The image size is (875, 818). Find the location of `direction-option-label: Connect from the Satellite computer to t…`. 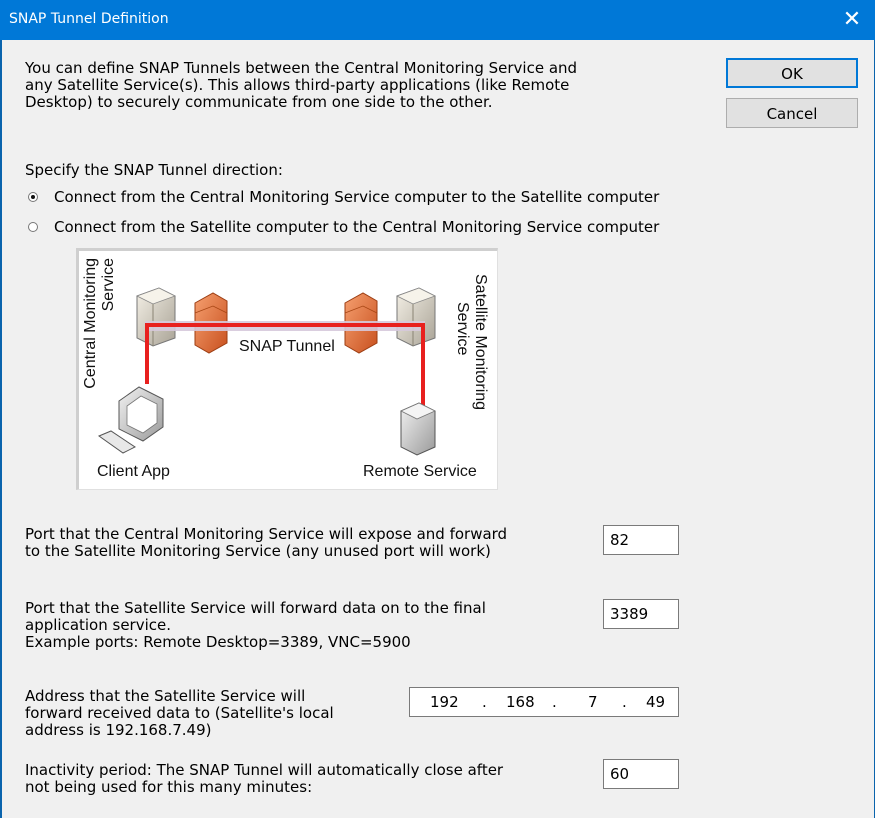

direction-option-label: Connect from the Satellite computer to t… is located at coordinates (356, 227).